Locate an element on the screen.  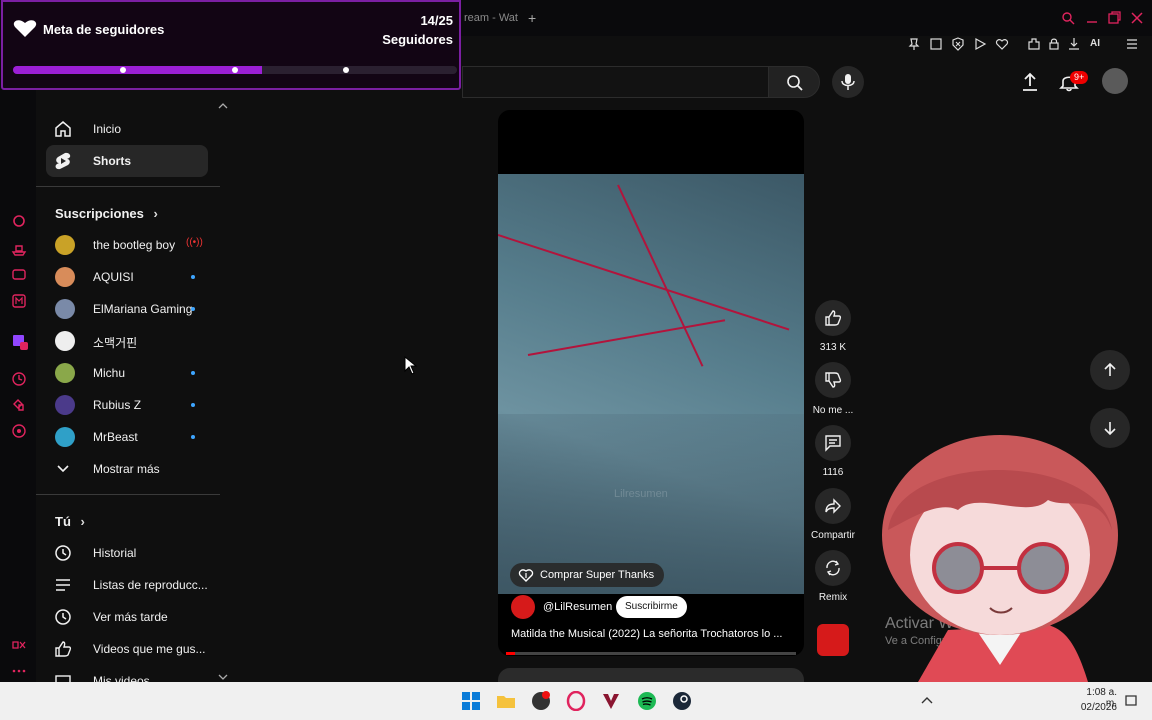
thumbs-up-icon is located at coordinates (833, 318).